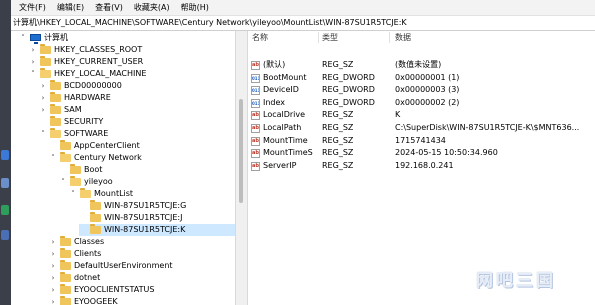 This screenshot has height=305, width=595. I want to click on tree-node-label: Classes, so click(89, 241).